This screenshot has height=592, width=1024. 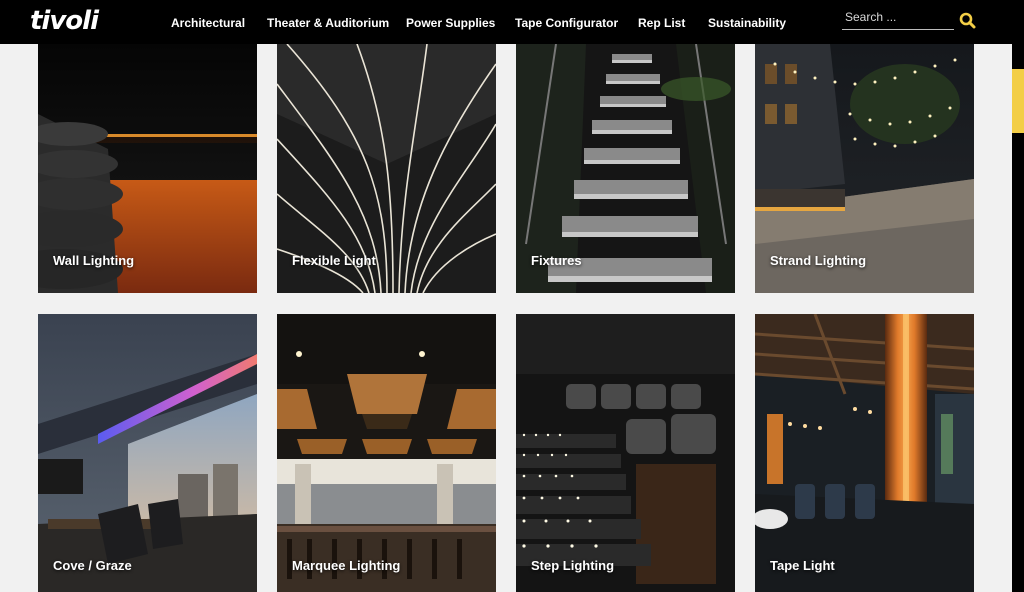 I want to click on page-scrollbar-thumb, so click(x=1018, y=101).